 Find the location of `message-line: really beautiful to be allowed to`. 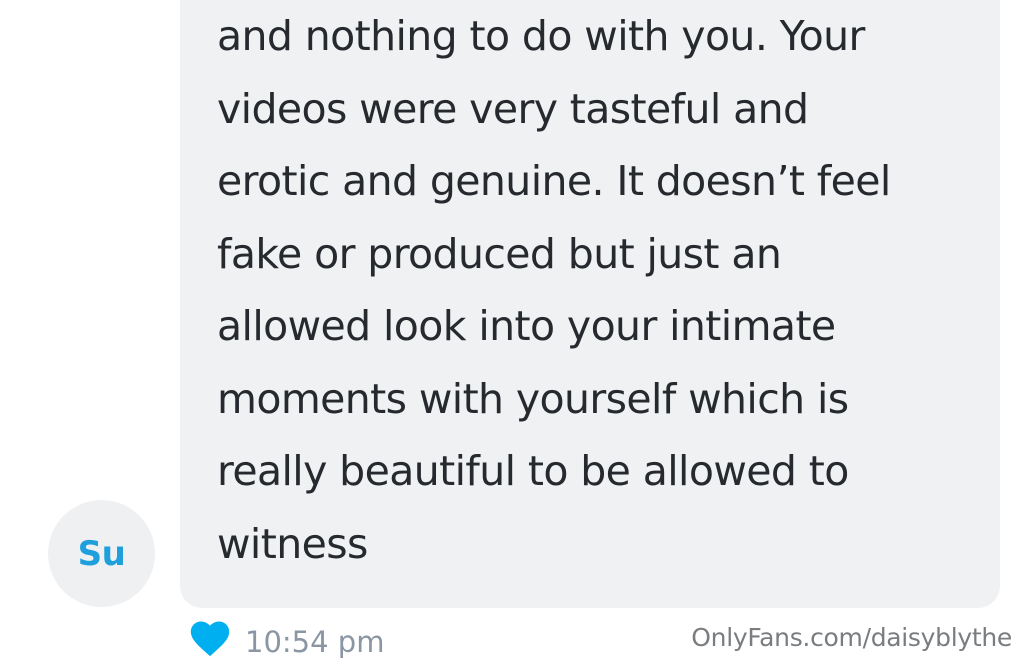

message-line: really beautiful to be allowed to is located at coordinates (533, 471).